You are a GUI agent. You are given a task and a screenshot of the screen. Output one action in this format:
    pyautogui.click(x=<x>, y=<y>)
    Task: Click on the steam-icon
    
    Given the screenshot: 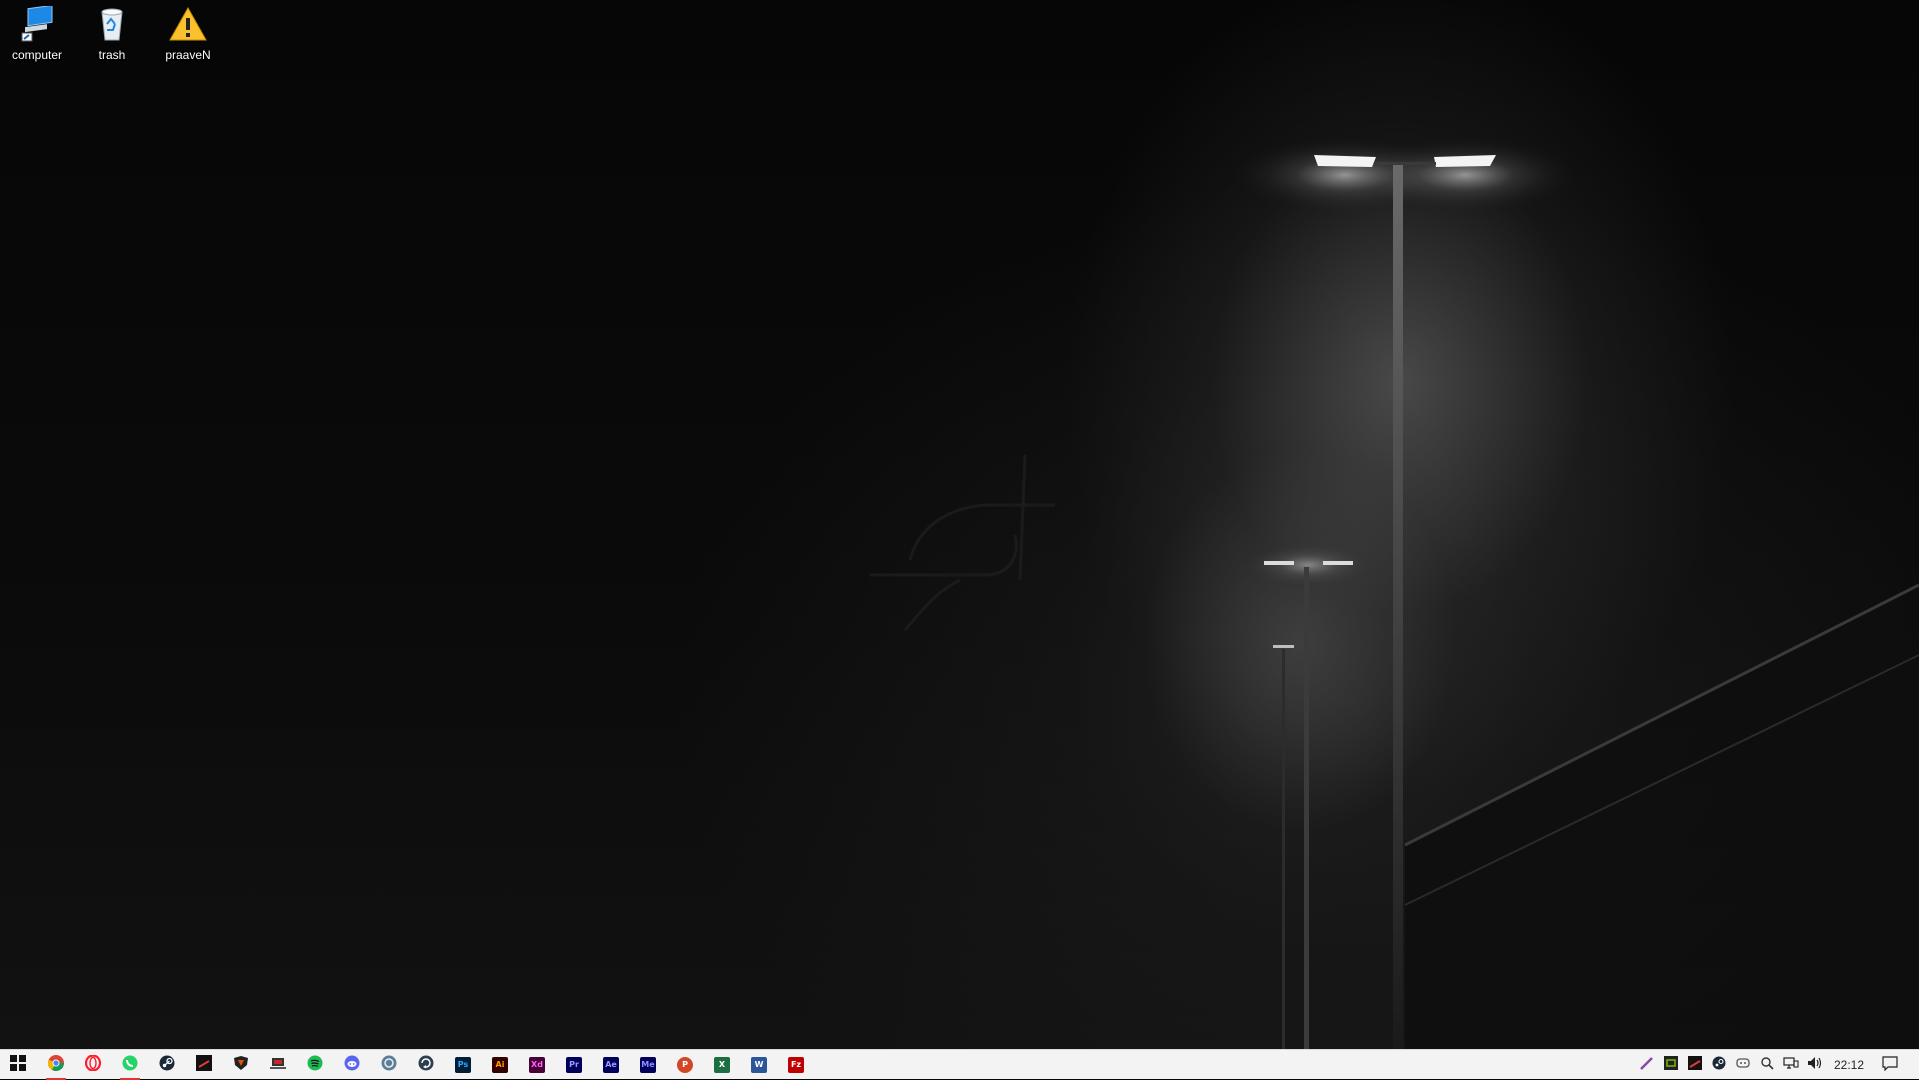 What is the action you would take?
    pyautogui.click(x=167, y=1065)
    